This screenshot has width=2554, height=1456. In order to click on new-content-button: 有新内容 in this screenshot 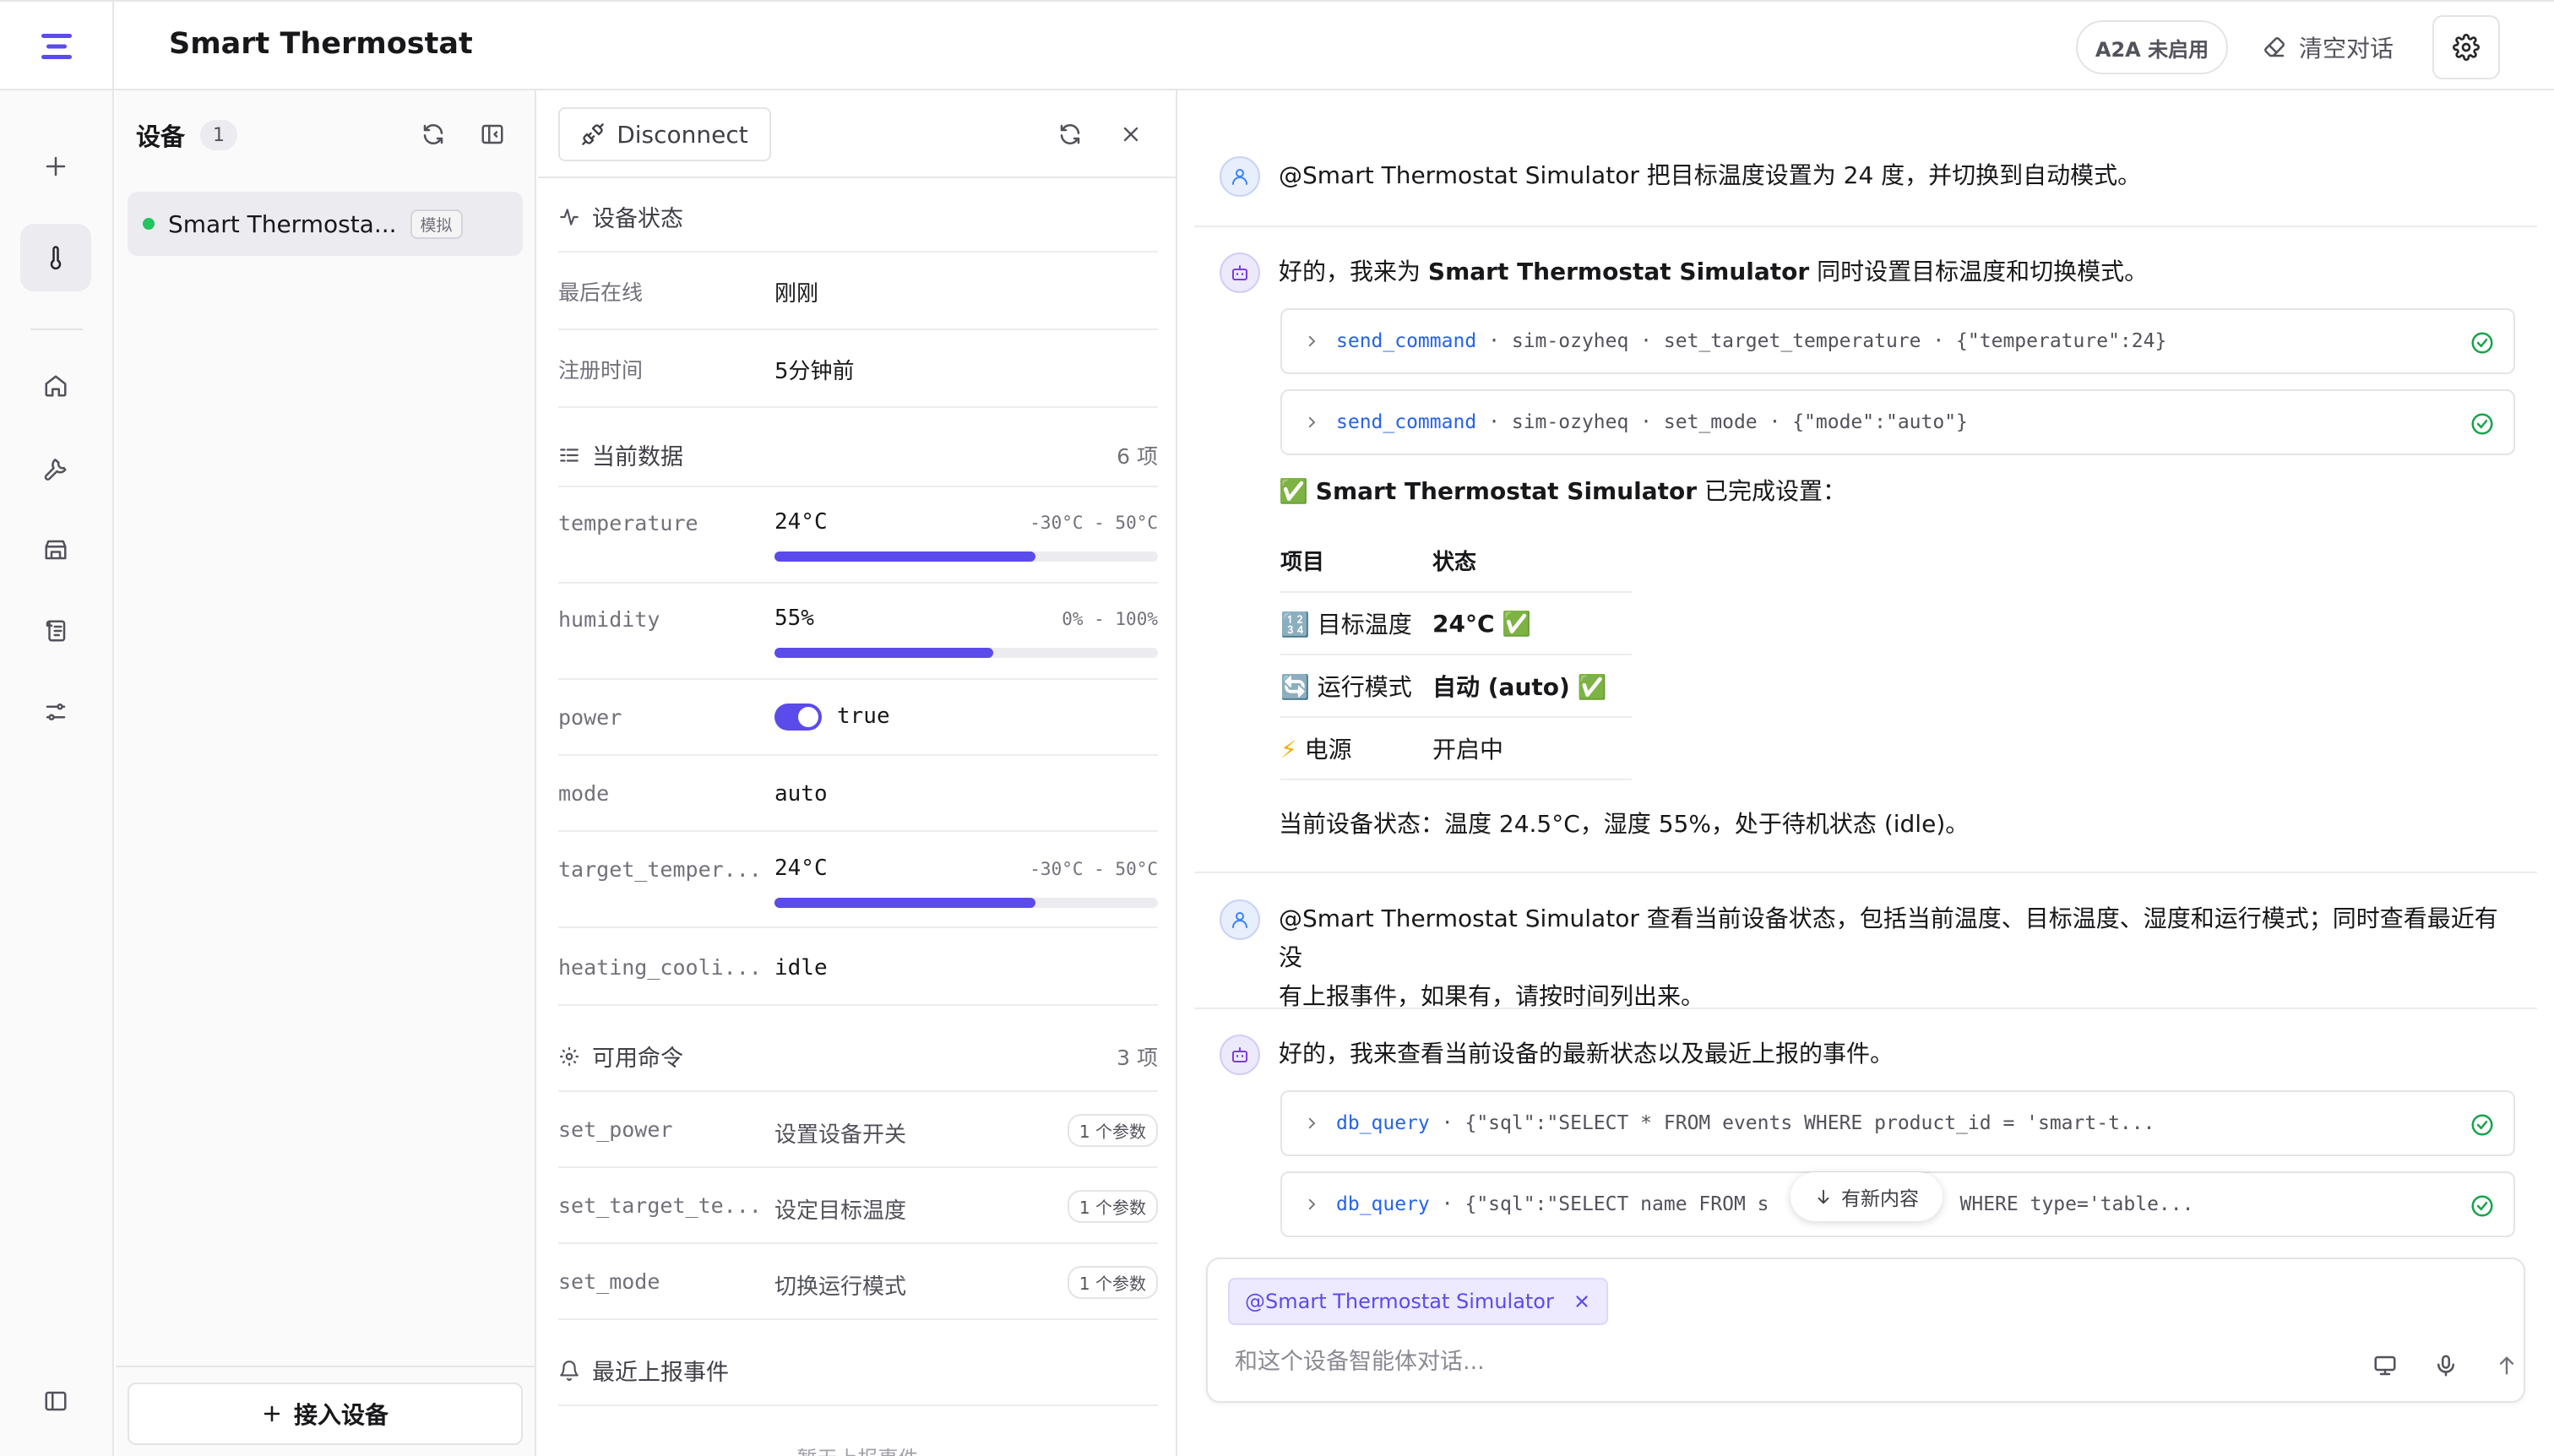, I will do `click(1867, 1196)`.